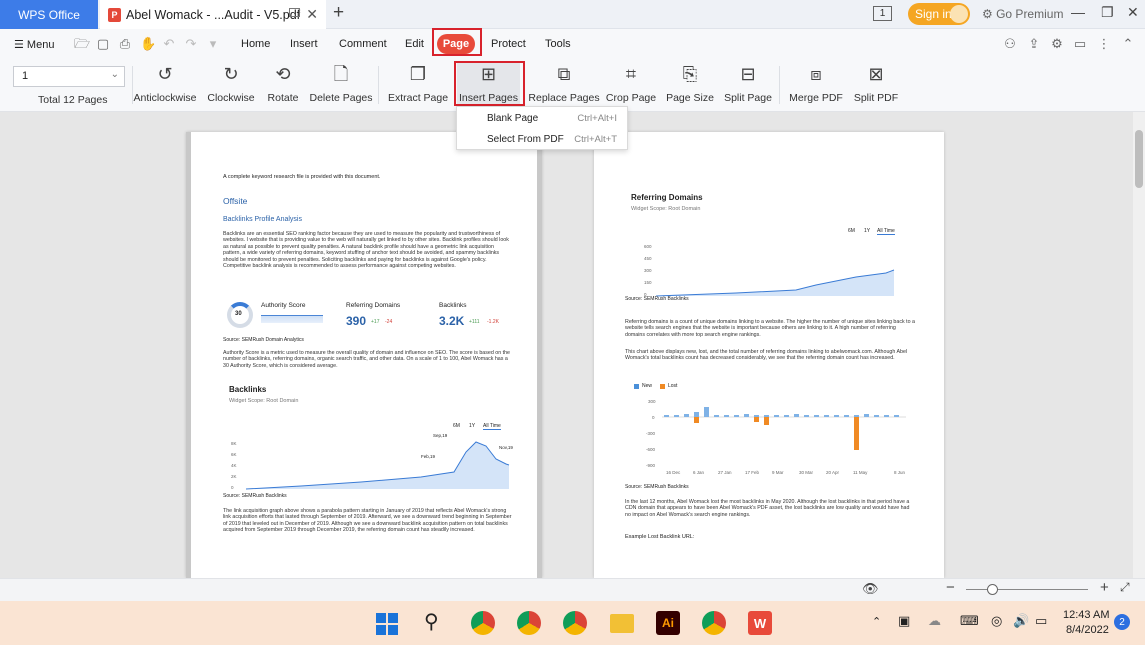  I want to click on zoom-in-button: +, so click(1104, 587).